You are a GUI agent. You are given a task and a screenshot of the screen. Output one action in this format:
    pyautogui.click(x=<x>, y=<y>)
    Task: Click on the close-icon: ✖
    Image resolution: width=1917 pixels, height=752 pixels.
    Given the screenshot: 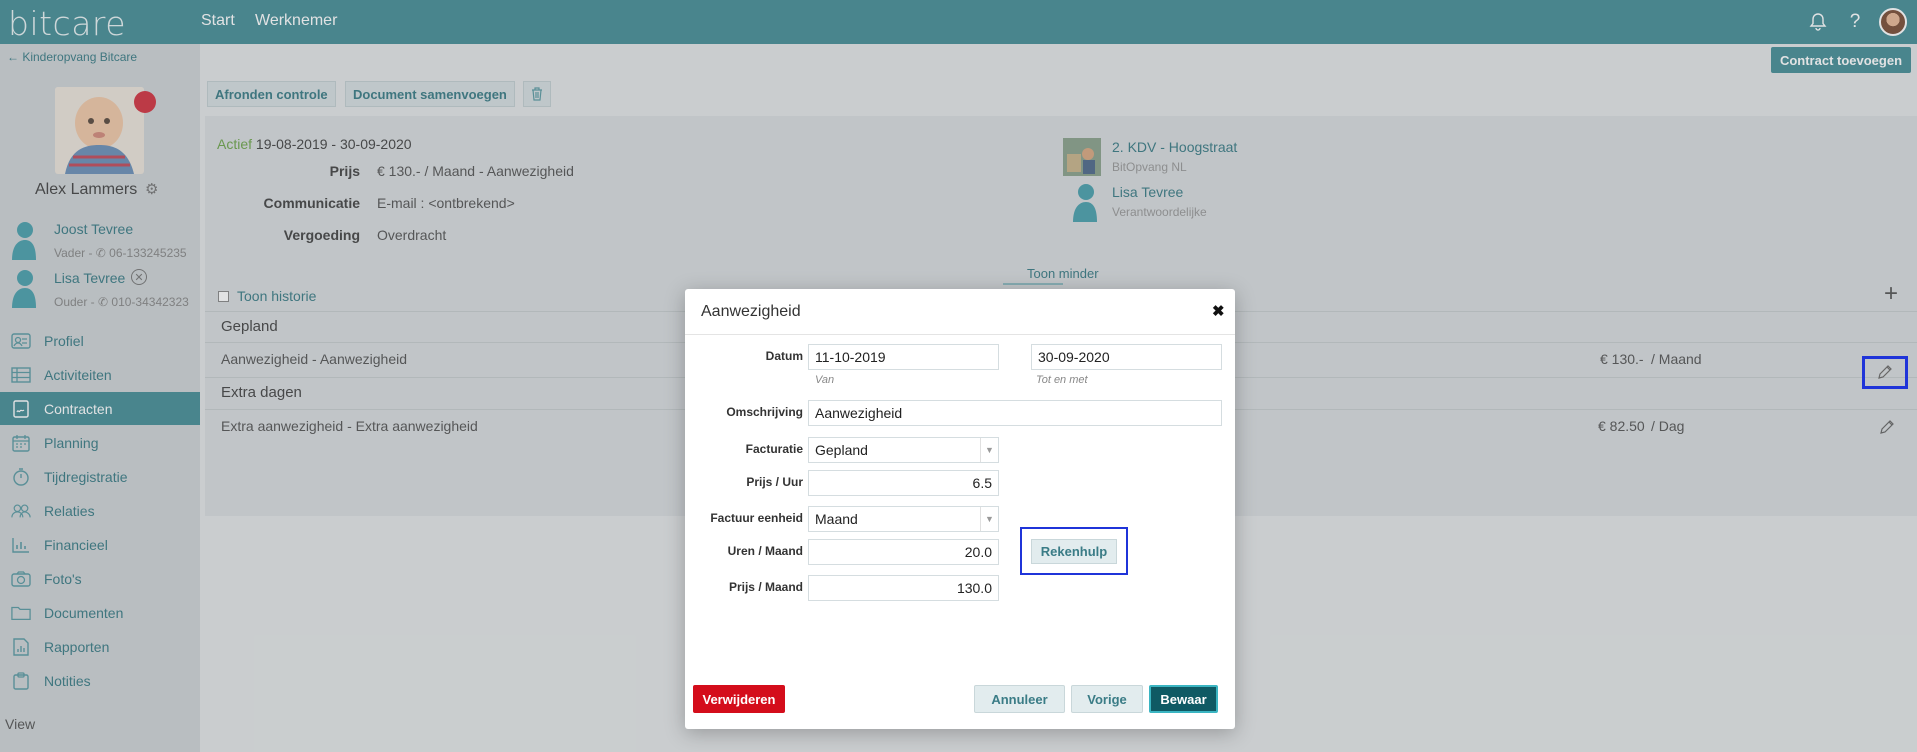 What is the action you would take?
    pyautogui.click(x=1218, y=311)
    